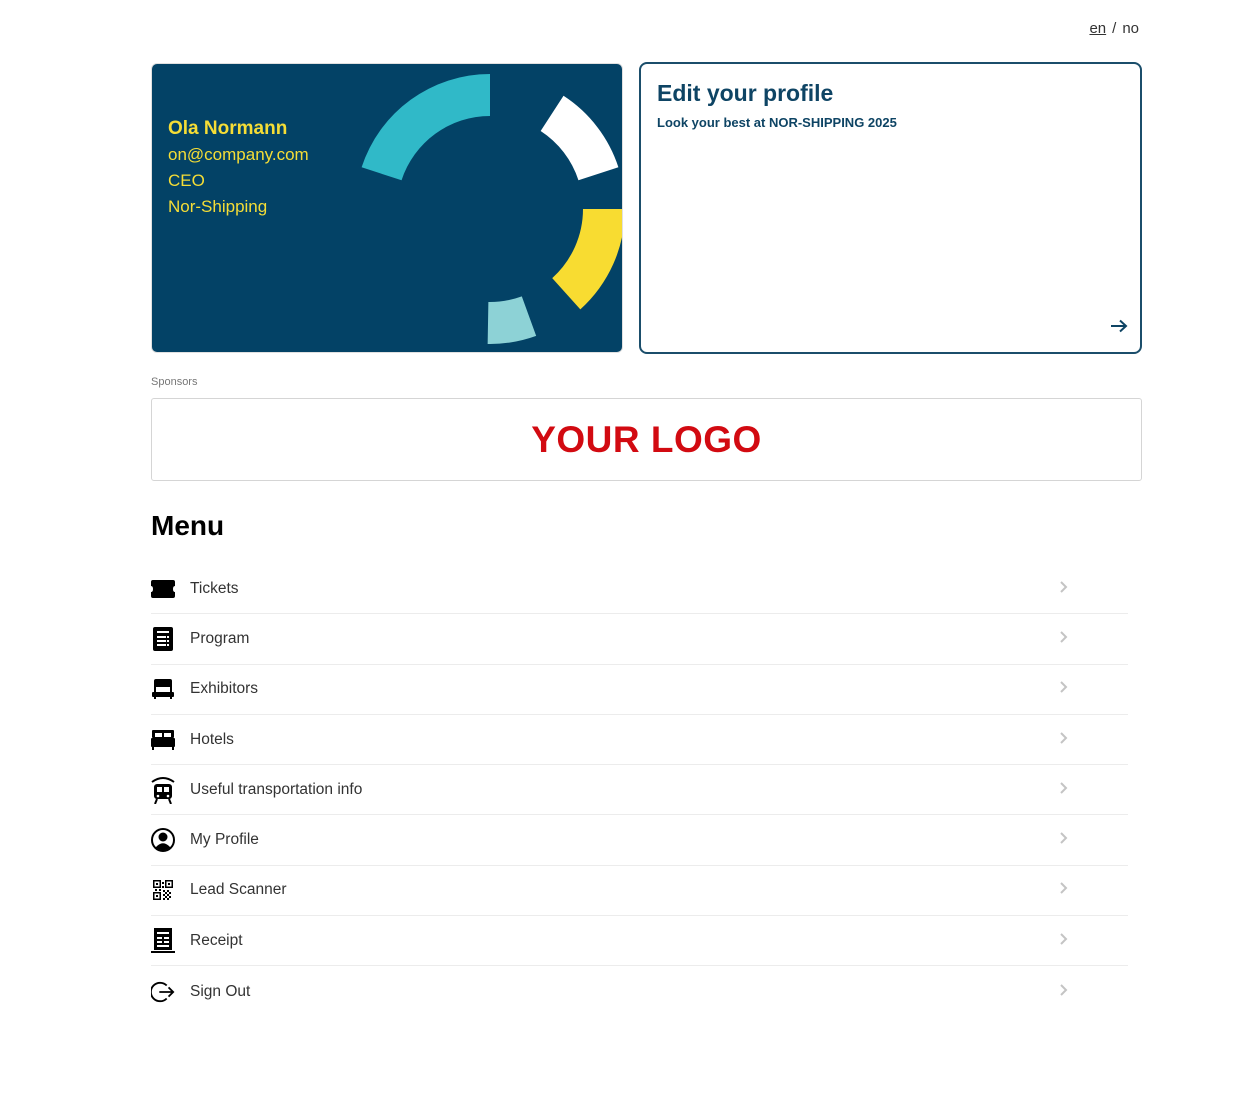 The width and height of the screenshot is (1251, 1099). Describe the element at coordinates (163, 890) in the screenshot. I see `qr-code-icon` at that location.